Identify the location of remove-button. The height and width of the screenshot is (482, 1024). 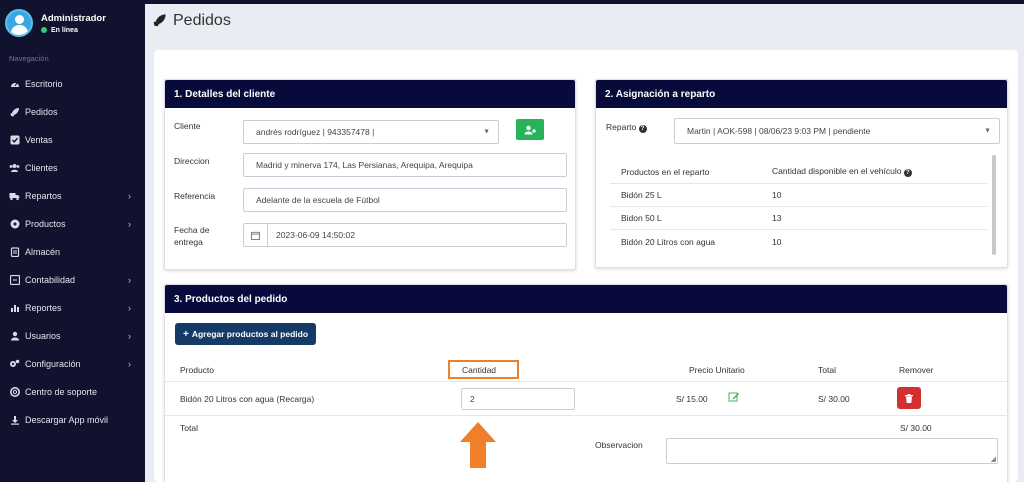
(909, 398).